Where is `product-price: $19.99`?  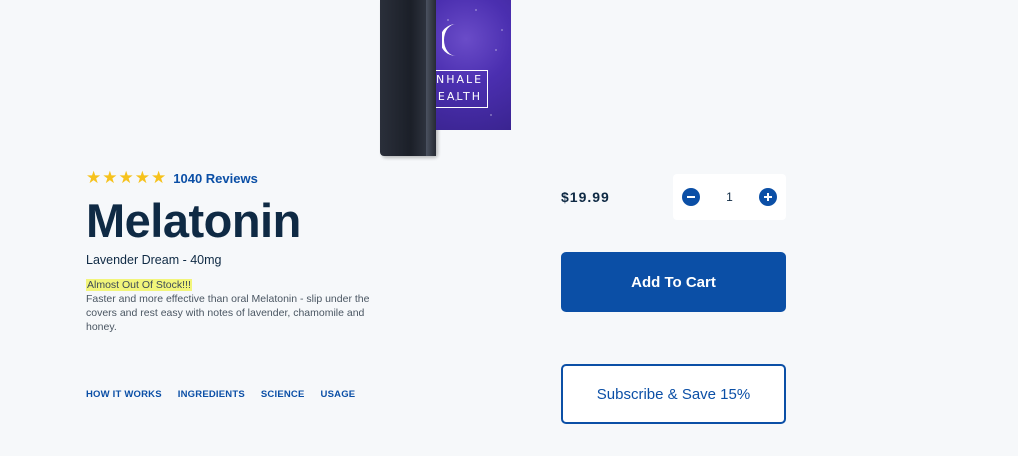
product-price: $19.99 is located at coordinates (585, 197).